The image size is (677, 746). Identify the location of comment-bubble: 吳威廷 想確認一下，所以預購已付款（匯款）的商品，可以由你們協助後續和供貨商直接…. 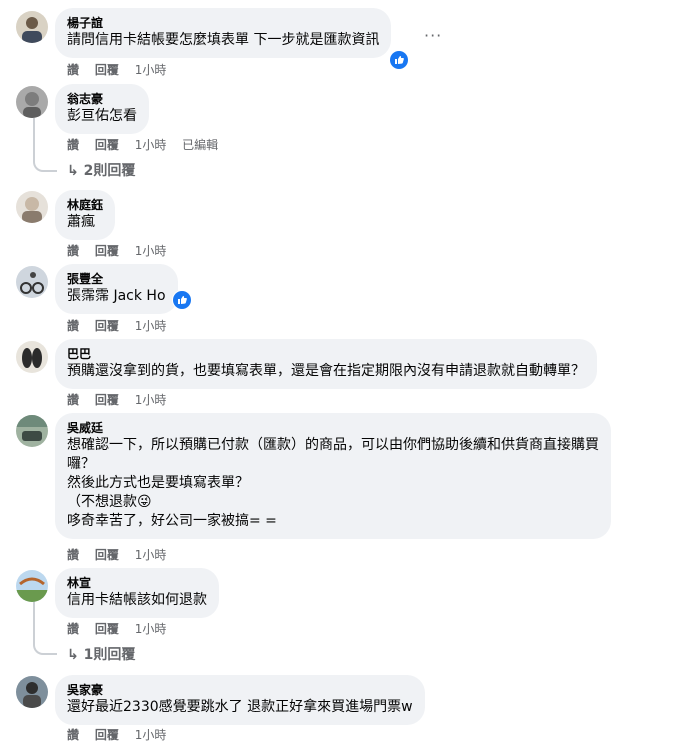
(333, 476).